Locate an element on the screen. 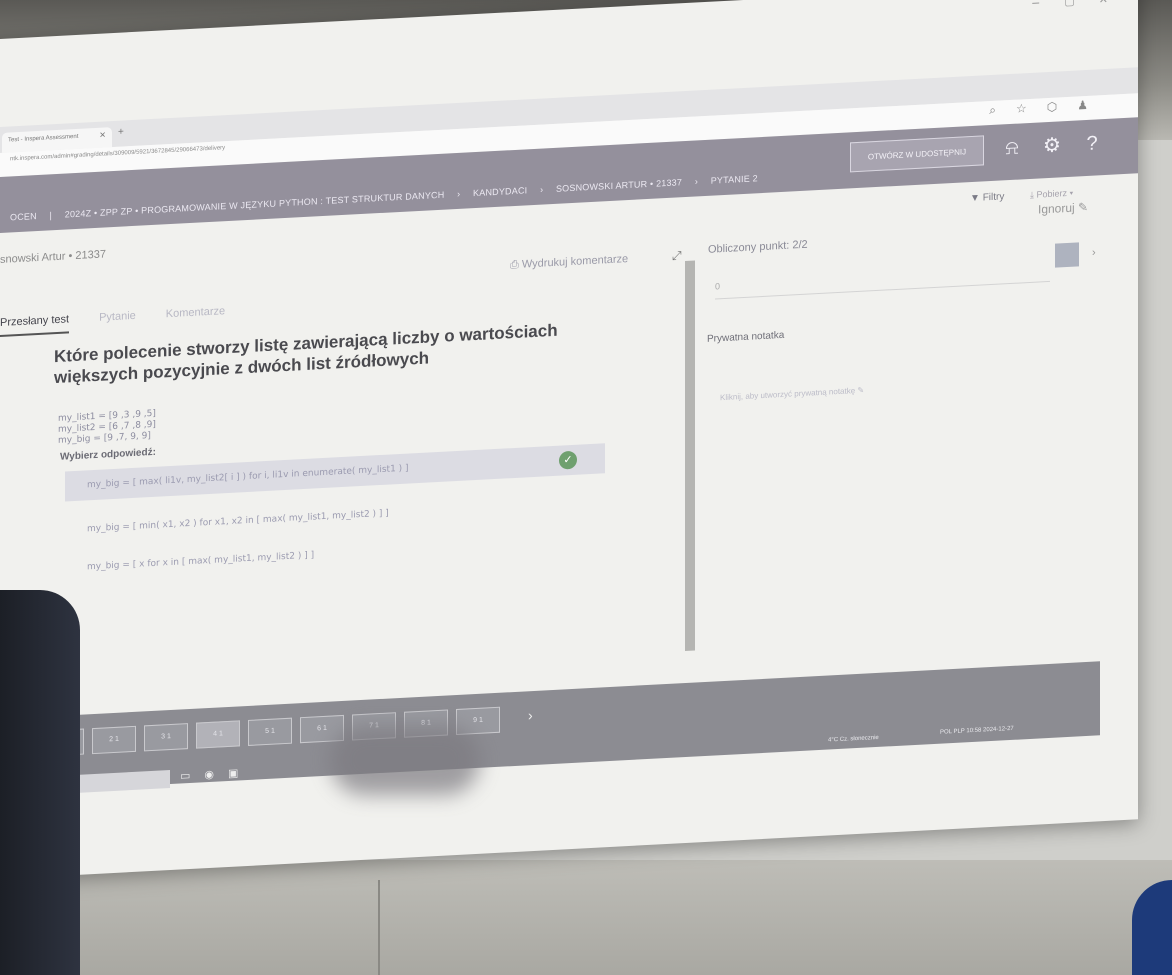 This screenshot has height=975, width=1172. open-button: OTWÓRZ W UDOSTĘPNIJ is located at coordinates (917, 154).